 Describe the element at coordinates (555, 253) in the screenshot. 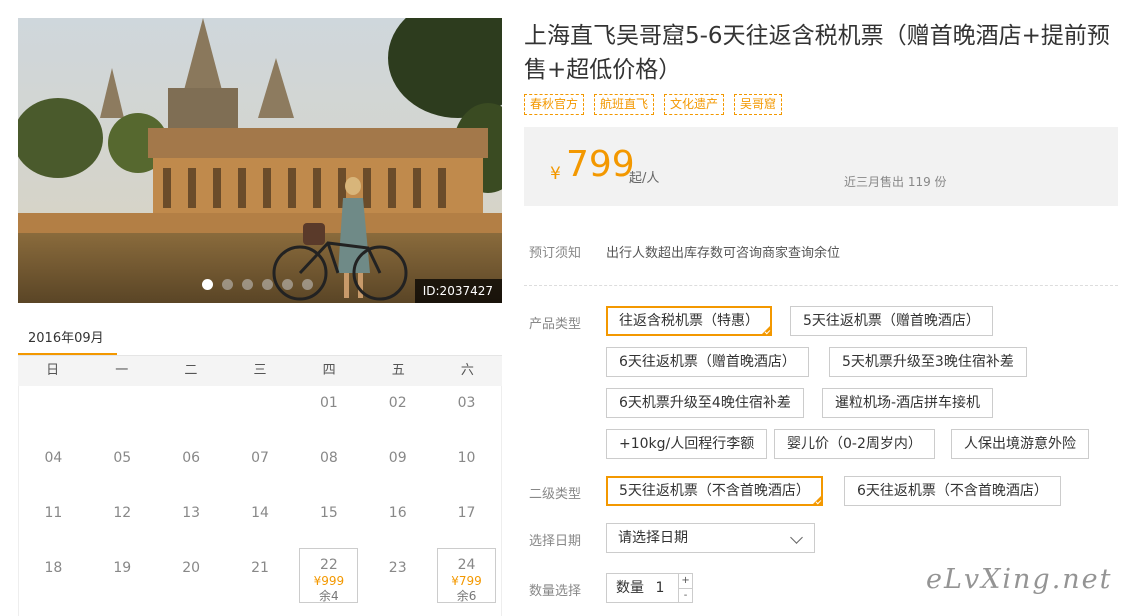

I see `notice-label: 预订须知` at that location.